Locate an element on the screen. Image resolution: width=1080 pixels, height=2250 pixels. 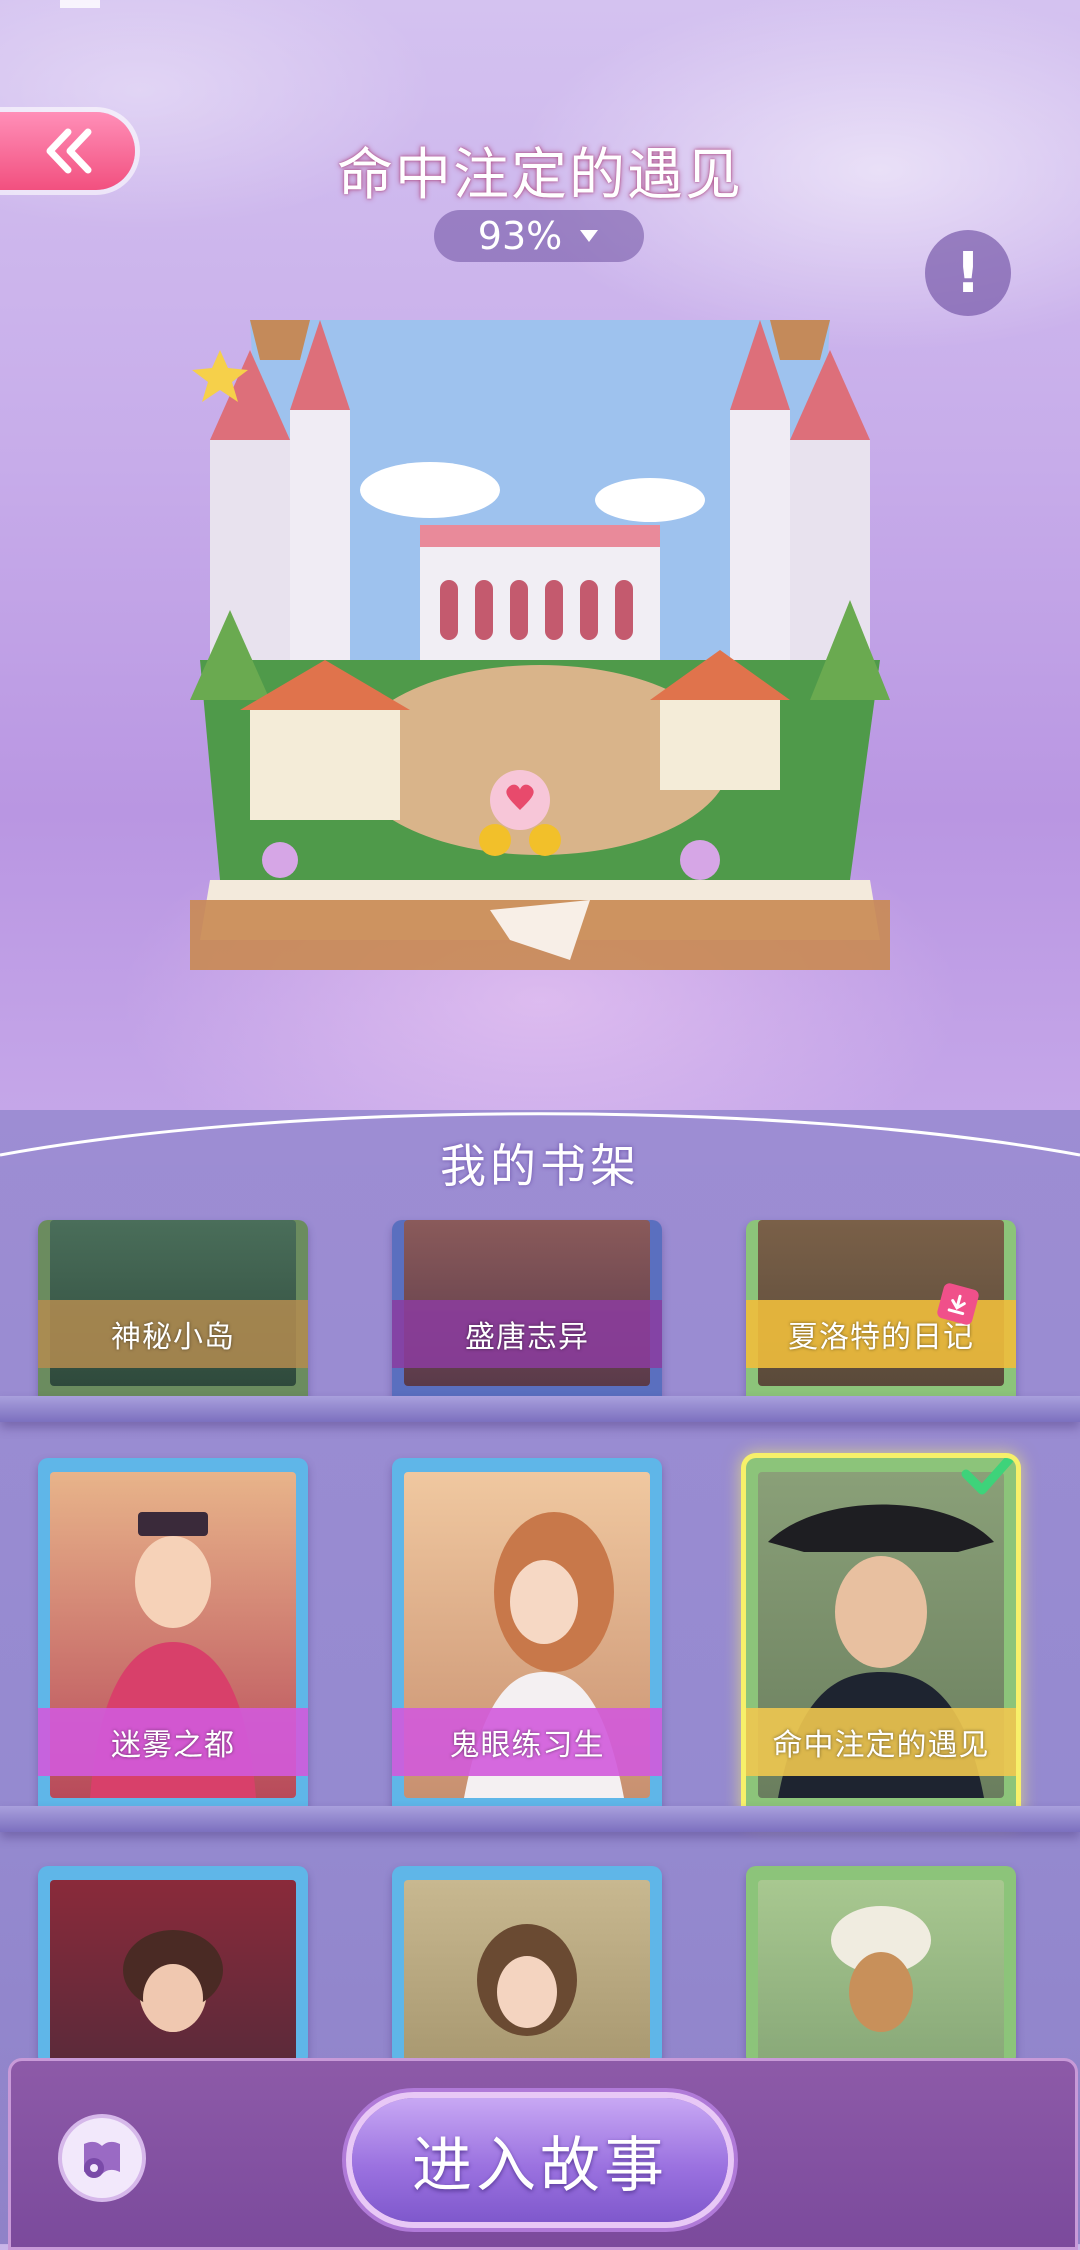
info-button: ! is located at coordinates (968, 273).